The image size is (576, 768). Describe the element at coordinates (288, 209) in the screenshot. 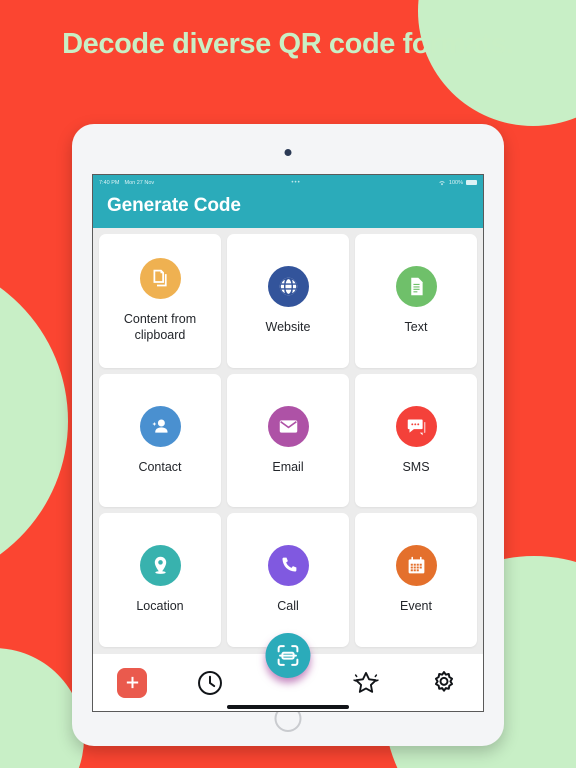

I see `app-bar-title: Generate Code` at that location.